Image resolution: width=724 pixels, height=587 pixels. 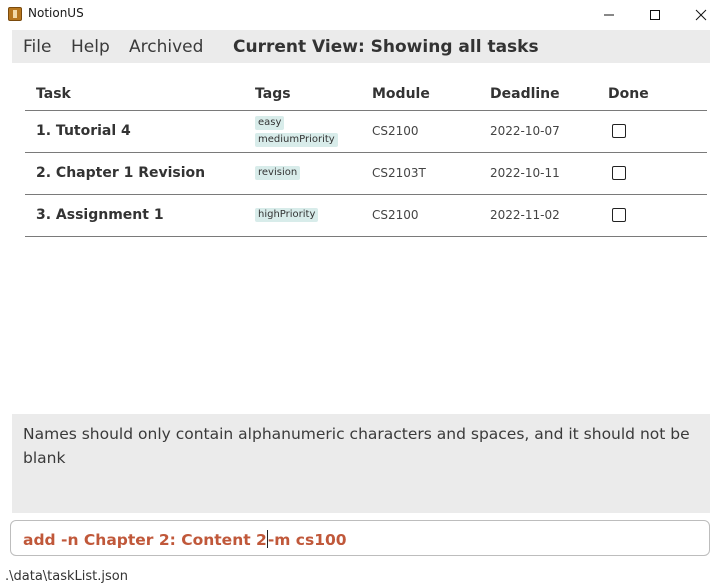 What do you see at coordinates (83, 131) in the screenshot?
I see `task-name: 1. Tutorial 4` at bounding box center [83, 131].